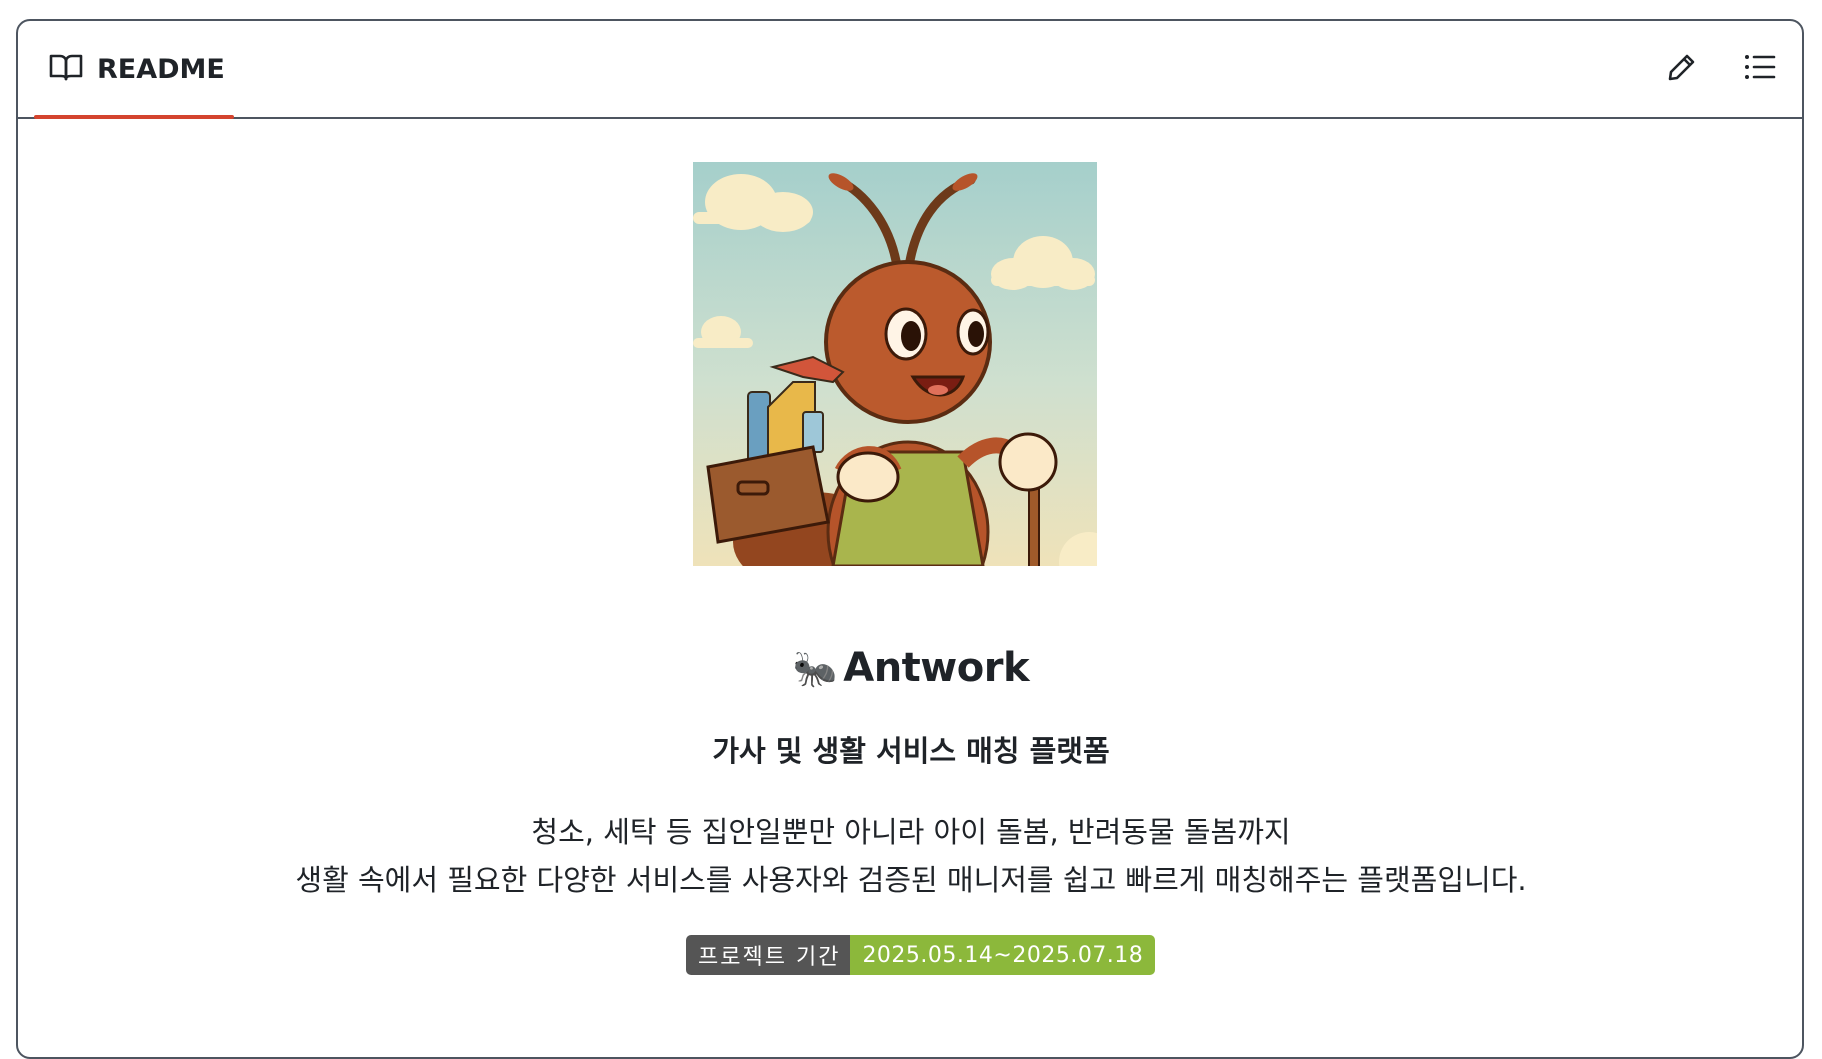 The height and width of the screenshot is (1059, 1822). What do you see at coordinates (1003, 955) in the screenshot?
I see `badge-value: 2025.05.14~2025.07.18` at bounding box center [1003, 955].